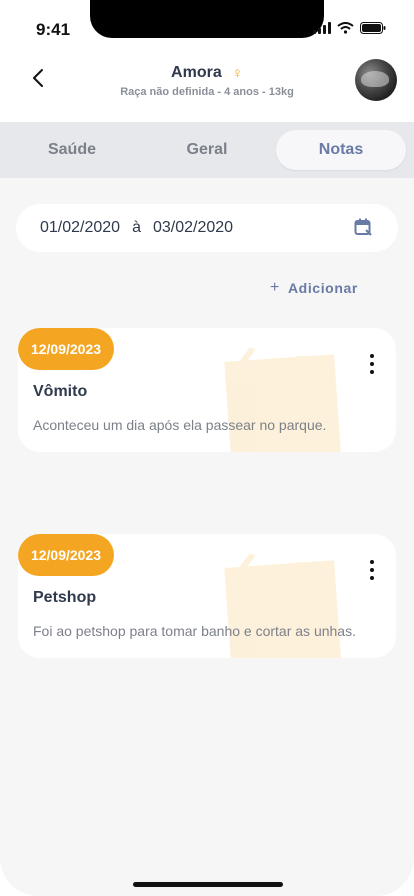  I want to click on add-note-button: + Adicionar, so click(314, 288).